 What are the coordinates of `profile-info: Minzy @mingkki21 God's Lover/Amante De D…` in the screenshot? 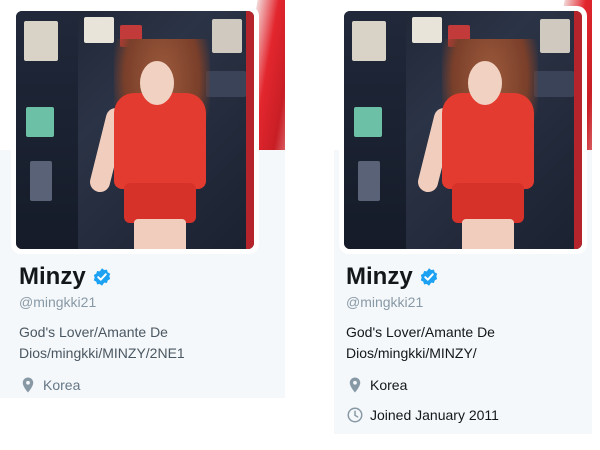 It's located at (142, 328).